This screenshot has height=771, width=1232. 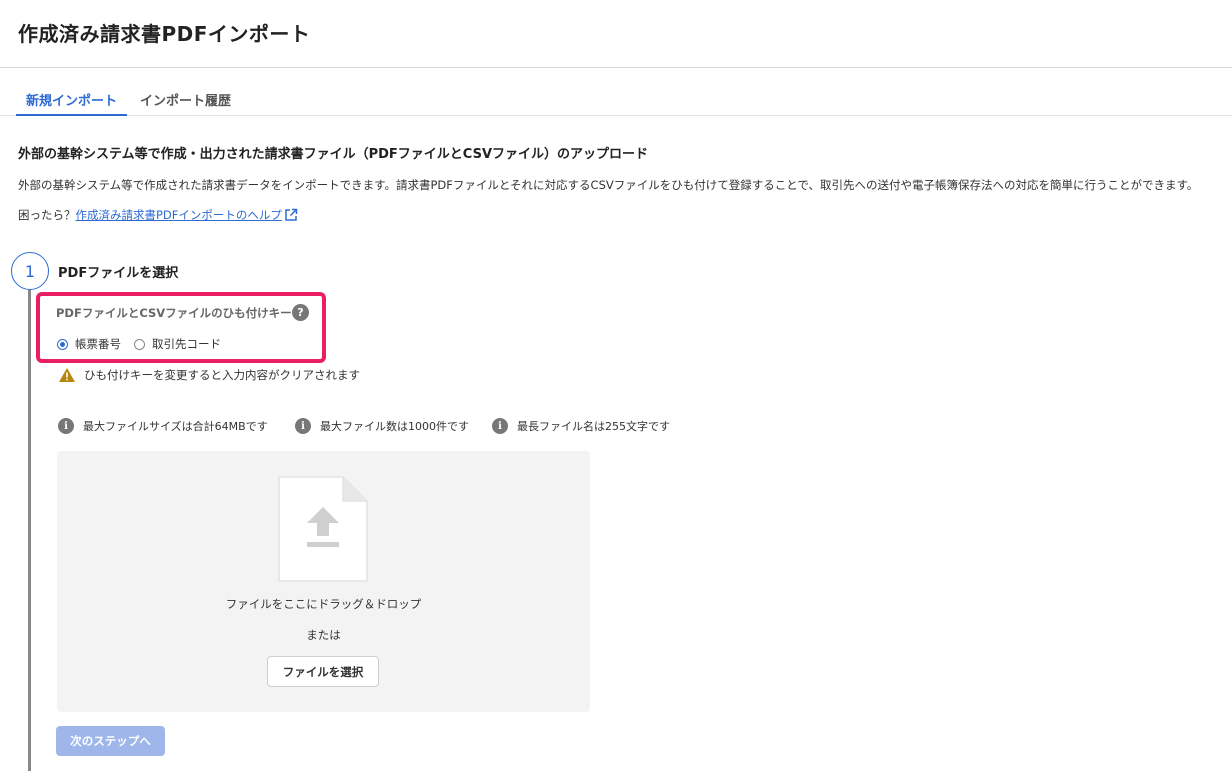 I want to click on info-text: 最大ファイル数は1000件です, so click(x=394, y=426).